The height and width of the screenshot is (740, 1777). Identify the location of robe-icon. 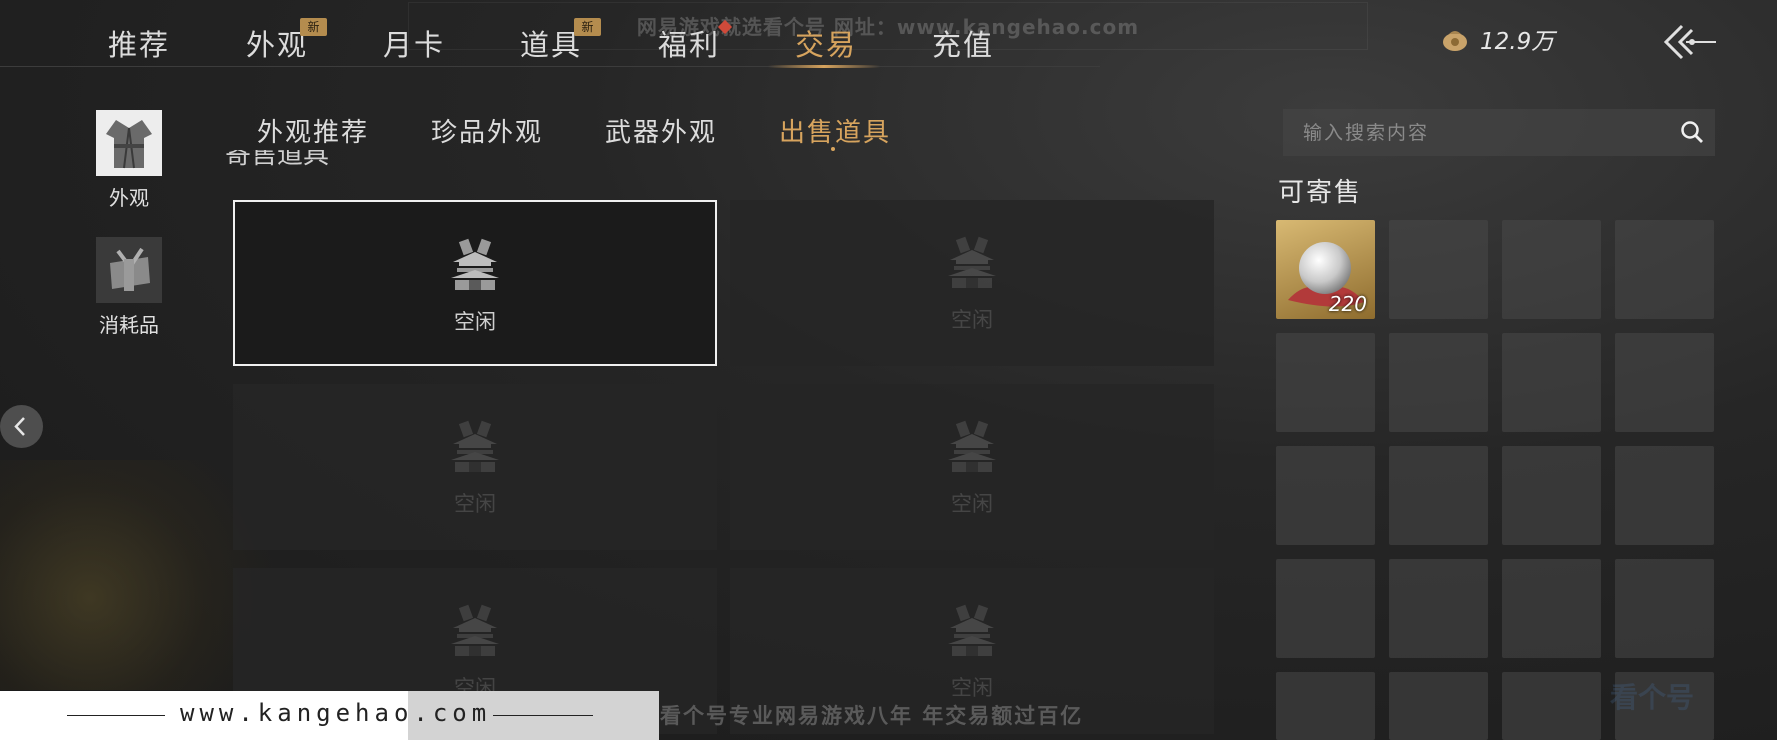
(129, 143).